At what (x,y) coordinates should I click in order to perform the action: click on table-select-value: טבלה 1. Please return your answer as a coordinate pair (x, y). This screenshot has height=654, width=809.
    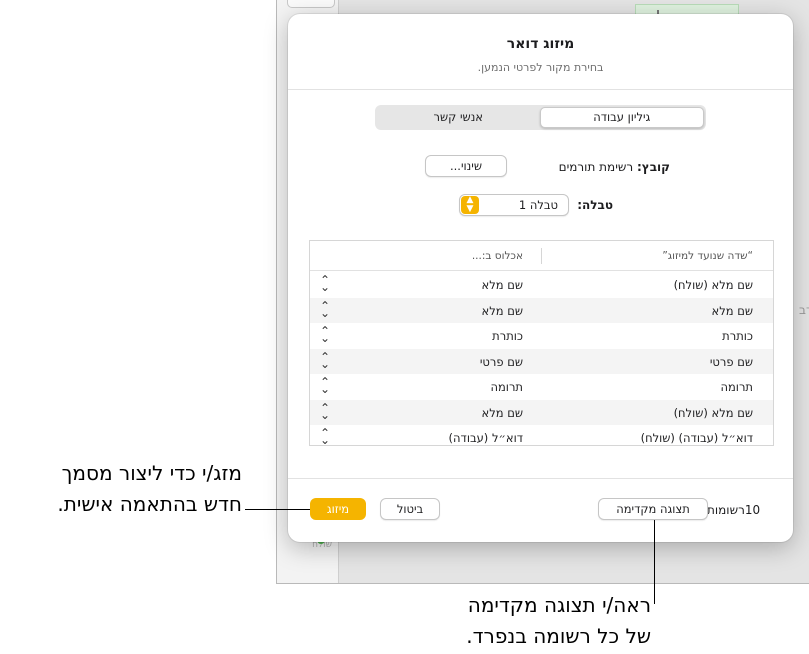
    Looking at the image, I should click on (538, 205).